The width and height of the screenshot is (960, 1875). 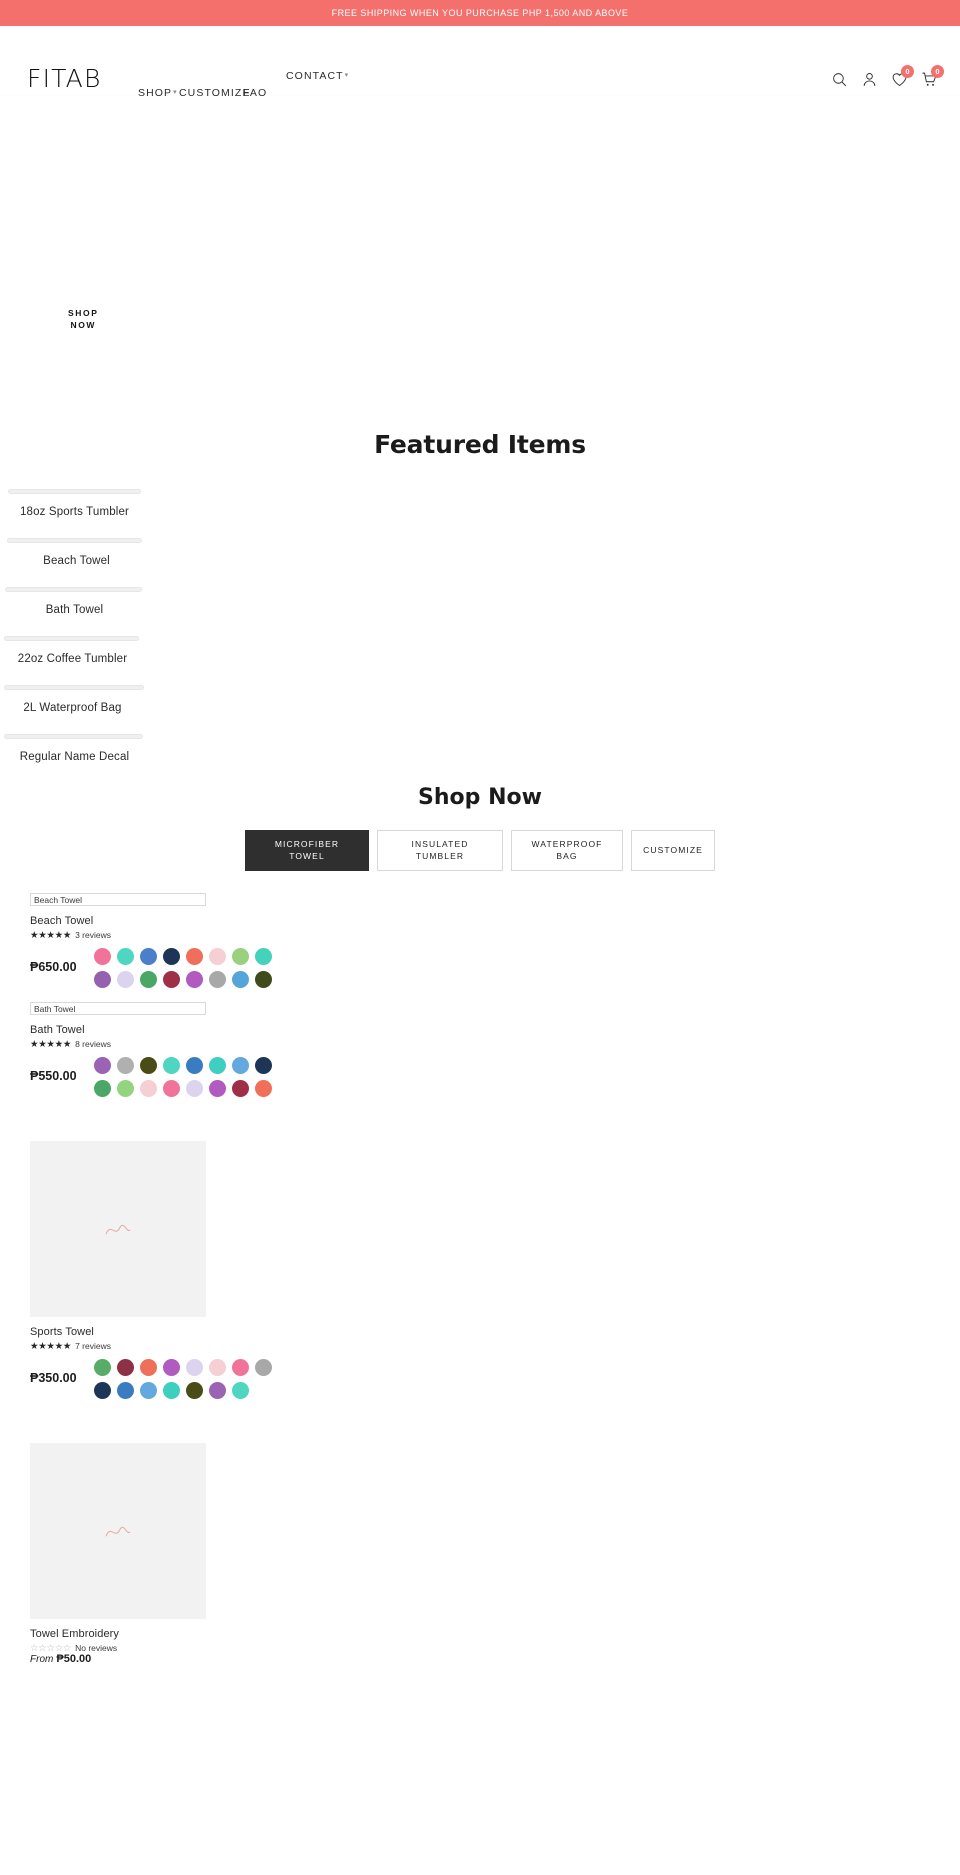 I want to click on wishlist-heart-icon: 0, so click(x=902, y=76).